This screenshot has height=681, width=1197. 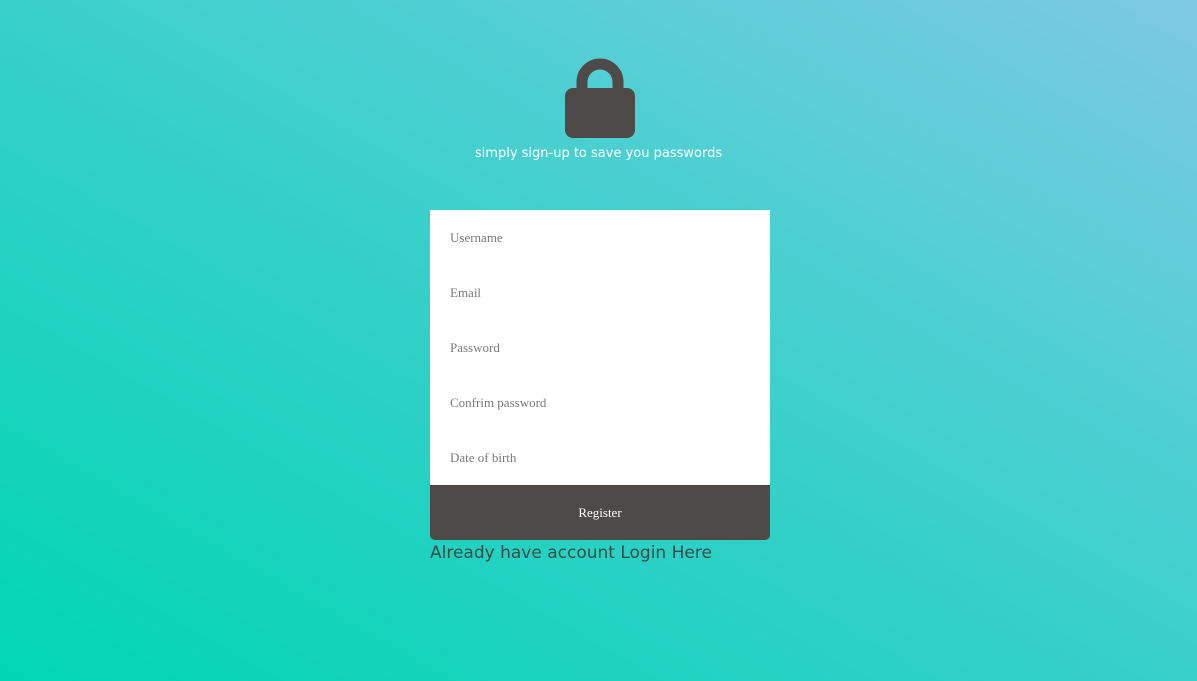 I want to click on login-link: Already have account Login Here, so click(x=571, y=553).